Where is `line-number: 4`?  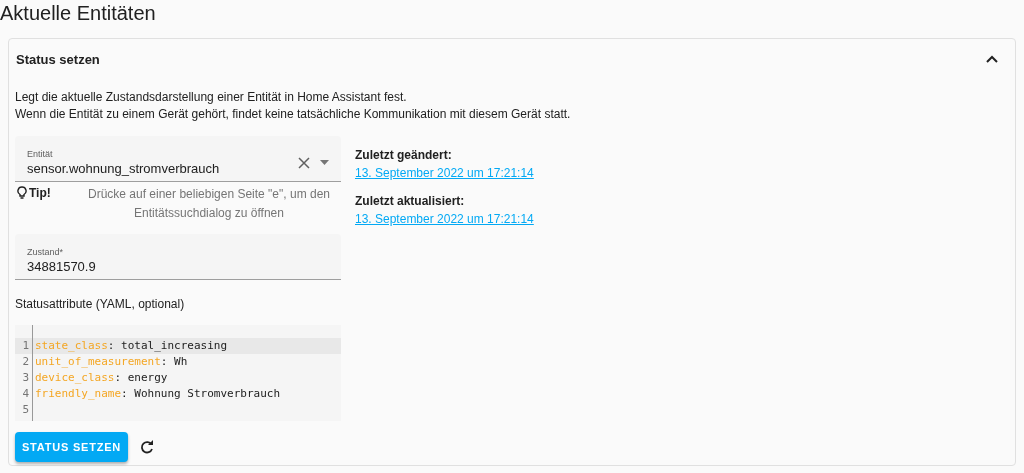 line-number: 4 is located at coordinates (24, 394).